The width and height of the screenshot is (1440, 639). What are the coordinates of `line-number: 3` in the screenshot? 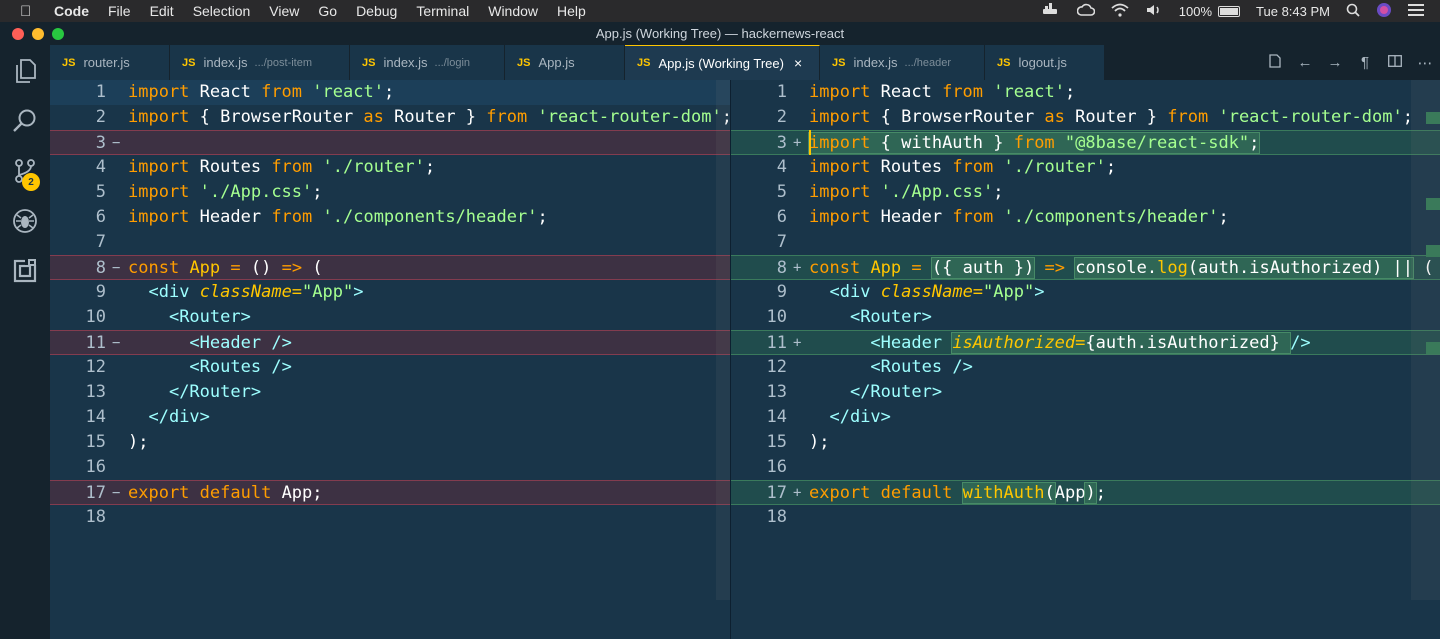 It's located at (100, 143).